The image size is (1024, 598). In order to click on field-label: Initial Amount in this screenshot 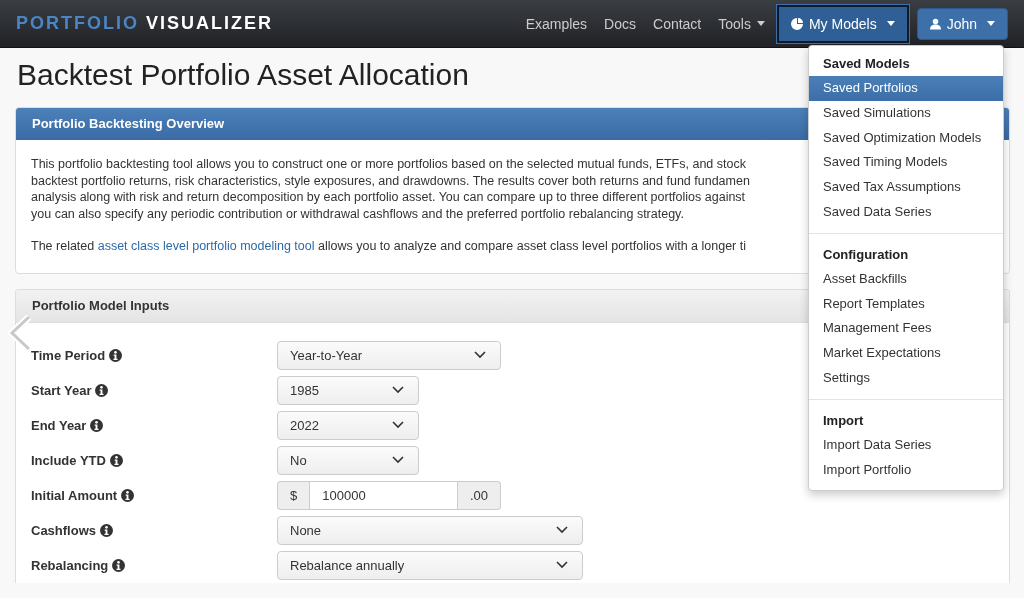, I will do `click(74, 495)`.